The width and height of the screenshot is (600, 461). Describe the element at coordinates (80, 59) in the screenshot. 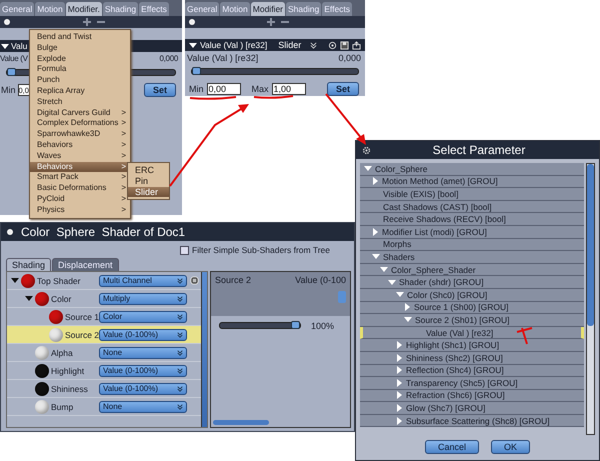

I see `menu-item: Explode` at that location.